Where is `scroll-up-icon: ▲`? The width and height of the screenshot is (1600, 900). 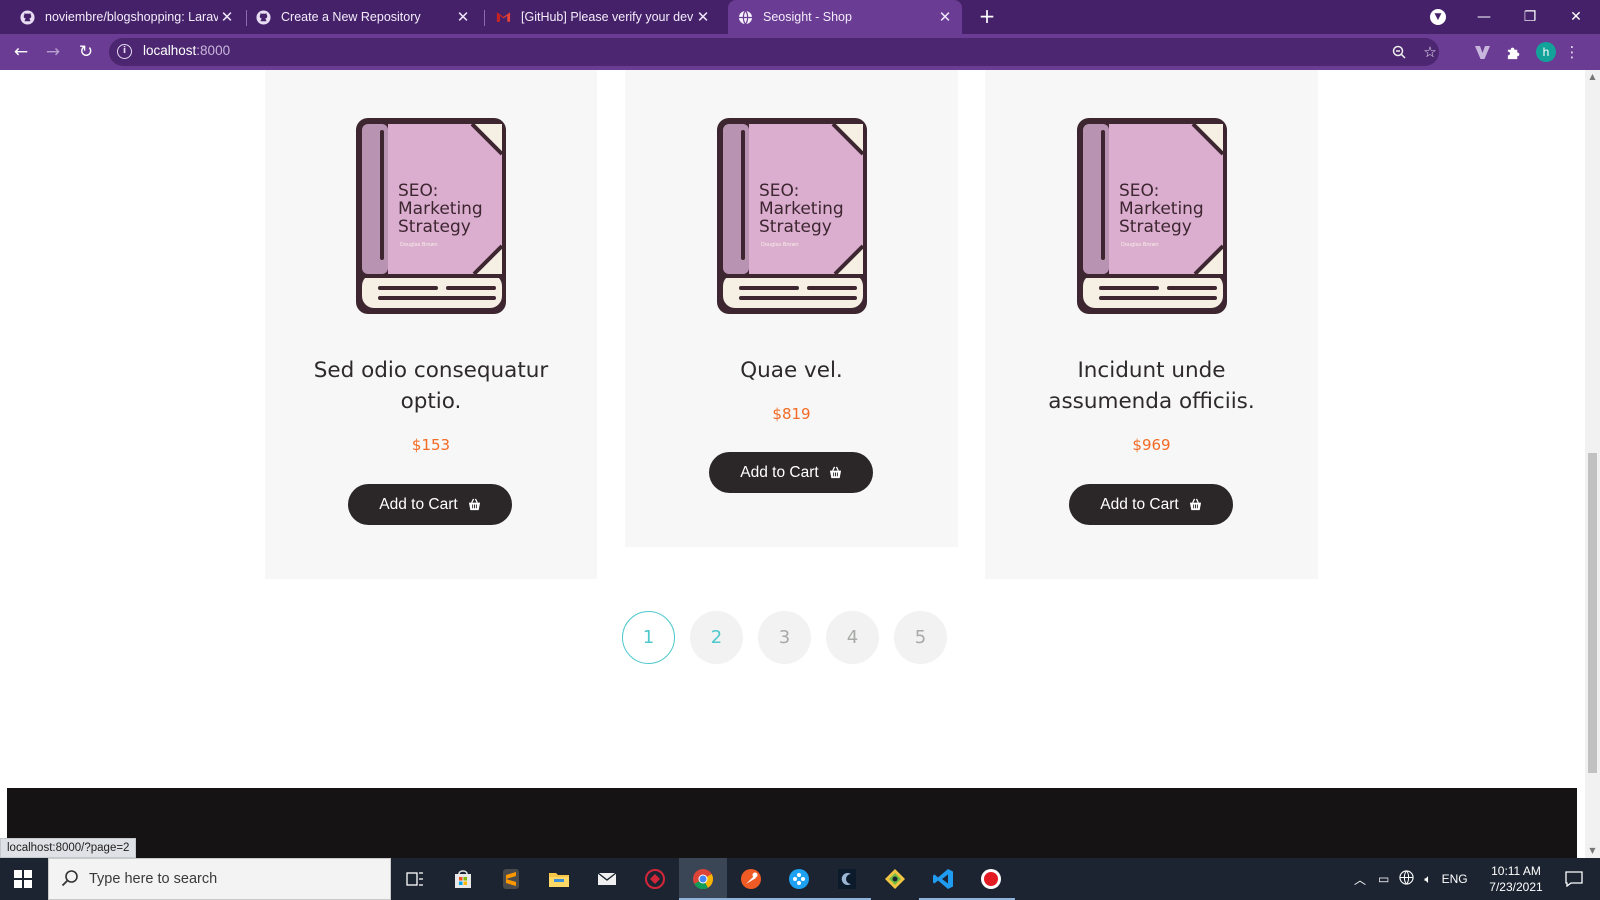 scroll-up-icon: ▲ is located at coordinates (1592, 76).